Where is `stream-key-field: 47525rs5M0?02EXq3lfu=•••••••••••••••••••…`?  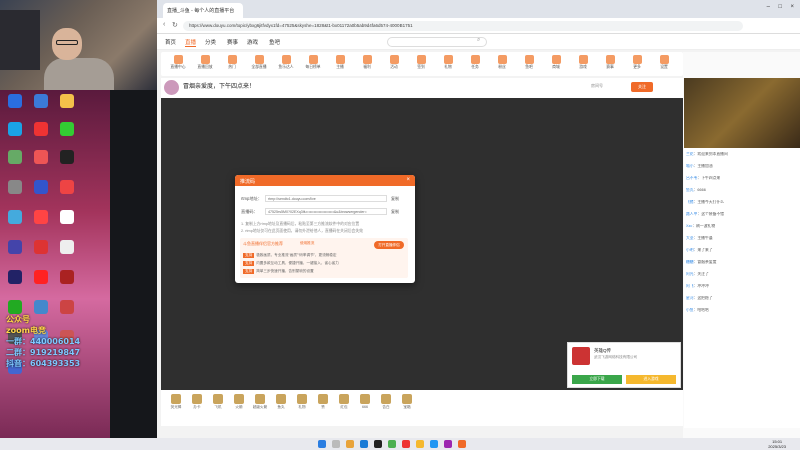 stream-key-field: 47525rs5M0?02EXq3lfu=•••••••••••••••••••… is located at coordinates (326, 211).